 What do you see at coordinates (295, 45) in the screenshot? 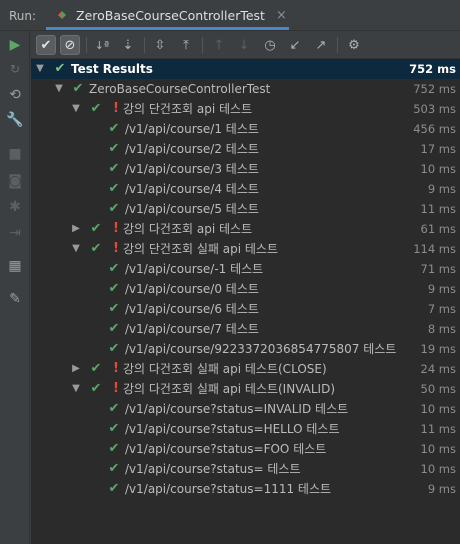
I see `import-tests-icon: ↙` at bounding box center [295, 45].